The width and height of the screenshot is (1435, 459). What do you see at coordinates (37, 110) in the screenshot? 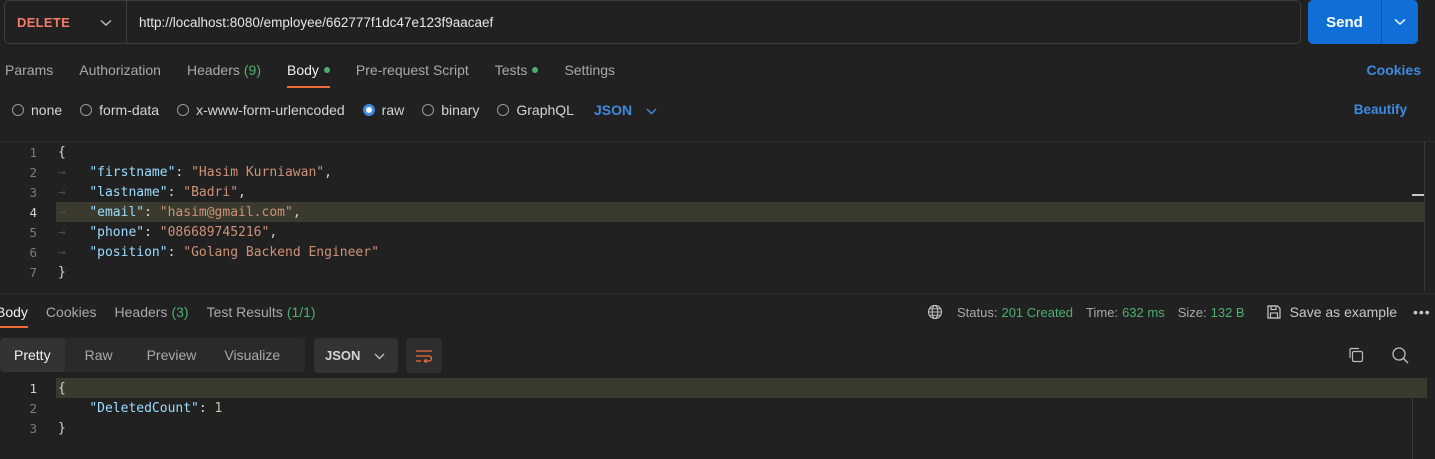
I see `radio-none: none` at bounding box center [37, 110].